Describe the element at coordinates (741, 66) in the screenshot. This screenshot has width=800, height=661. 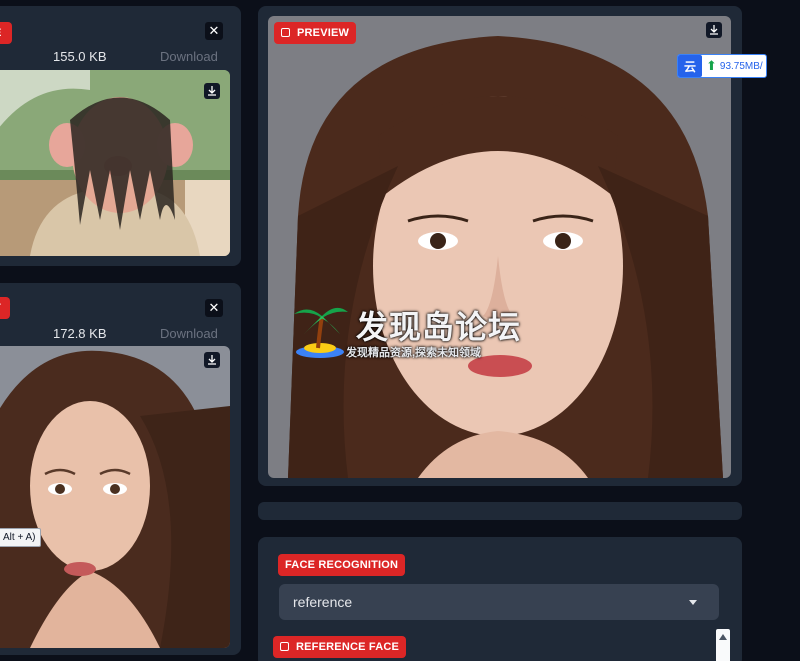
I see `speed-value: 93.75MB/` at that location.